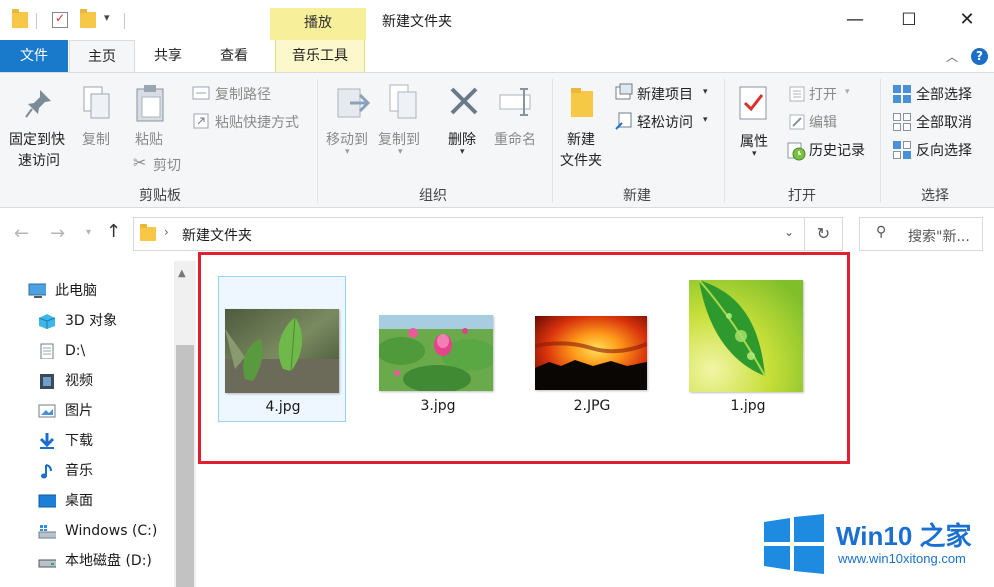 The height and width of the screenshot is (587, 994). What do you see at coordinates (399, 139) in the screenshot?
I see `copy-to-button: 复制到` at bounding box center [399, 139].